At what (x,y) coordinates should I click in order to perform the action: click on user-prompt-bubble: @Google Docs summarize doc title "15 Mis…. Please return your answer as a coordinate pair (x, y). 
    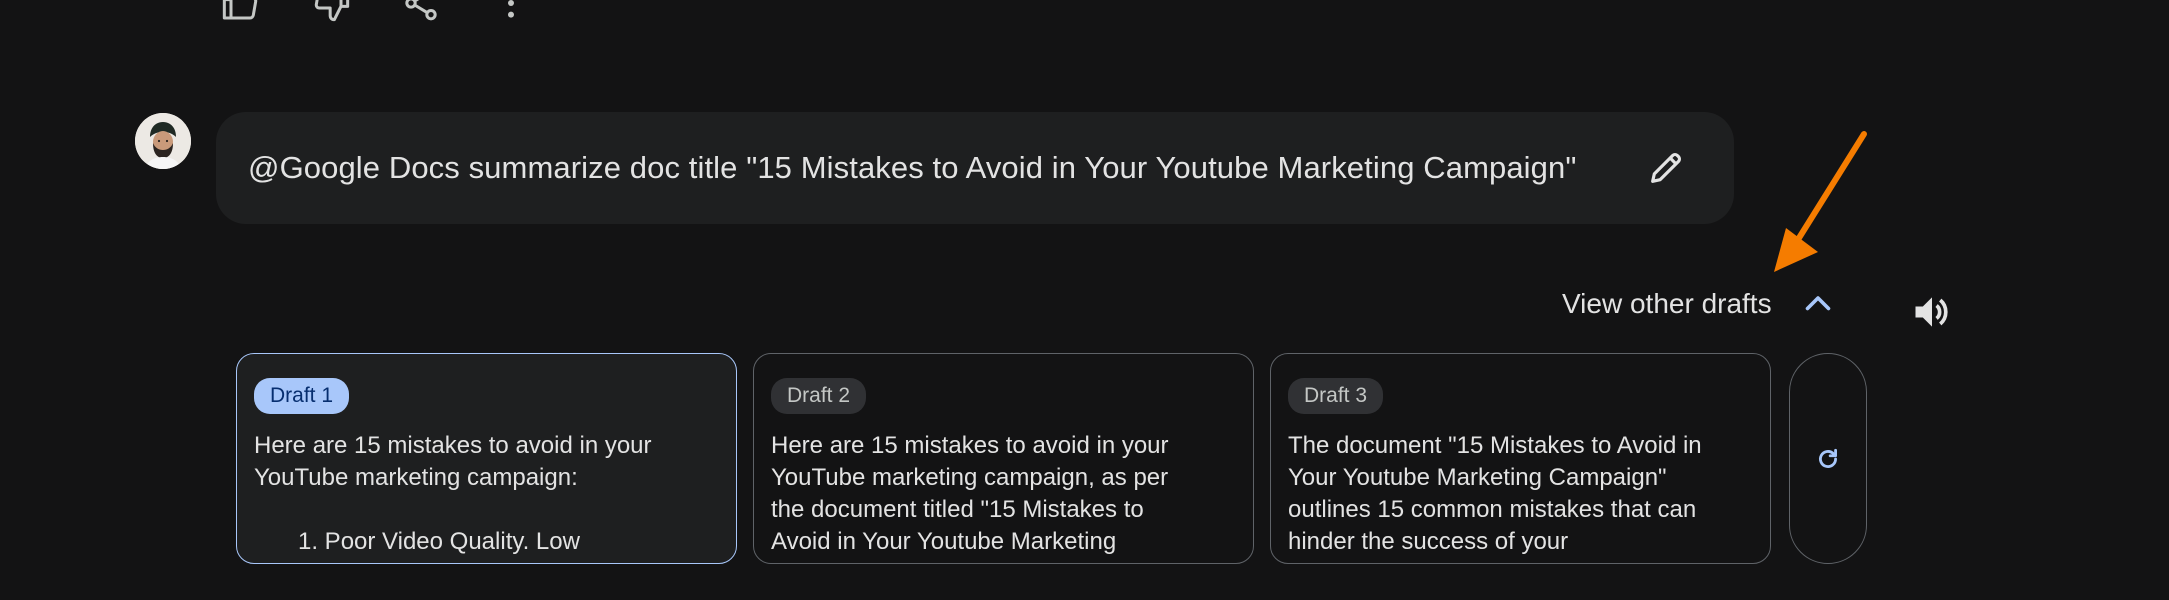
    Looking at the image, I should click on (975, 168).